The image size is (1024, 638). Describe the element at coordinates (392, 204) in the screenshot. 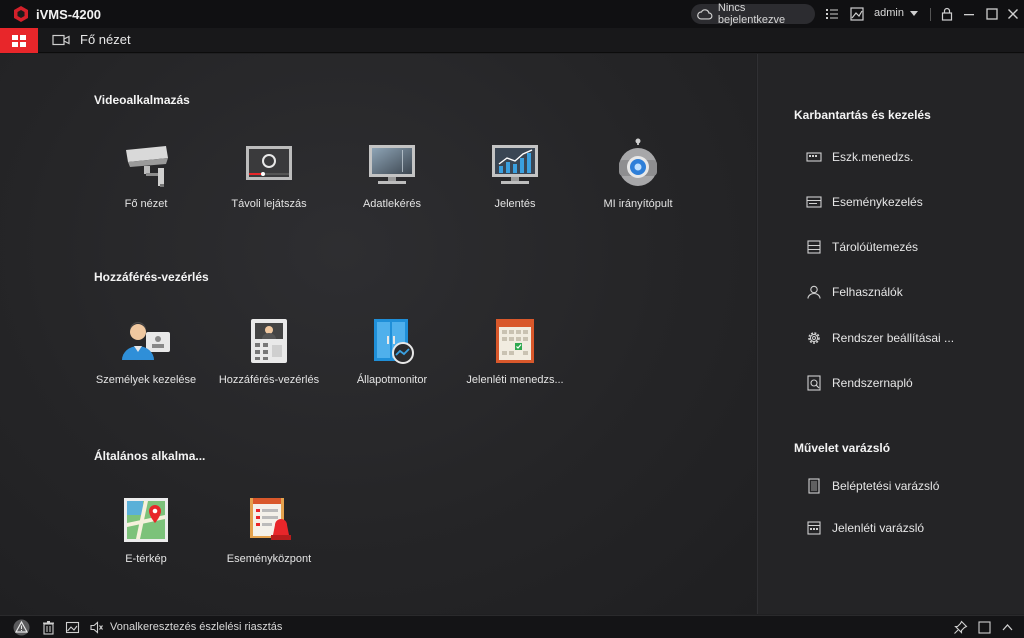

I see `app-label: Adatlekérés` at that location.